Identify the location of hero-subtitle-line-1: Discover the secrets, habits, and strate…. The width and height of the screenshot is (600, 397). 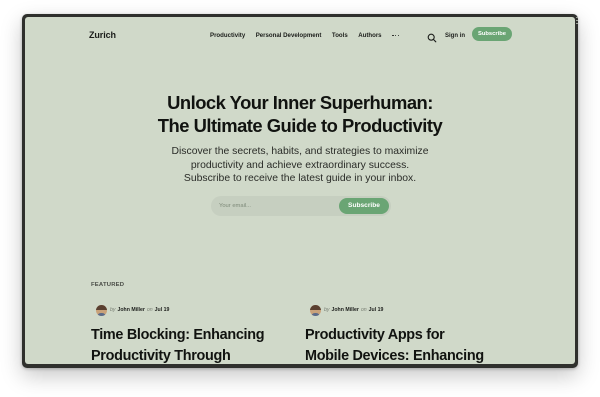
(300, 151).